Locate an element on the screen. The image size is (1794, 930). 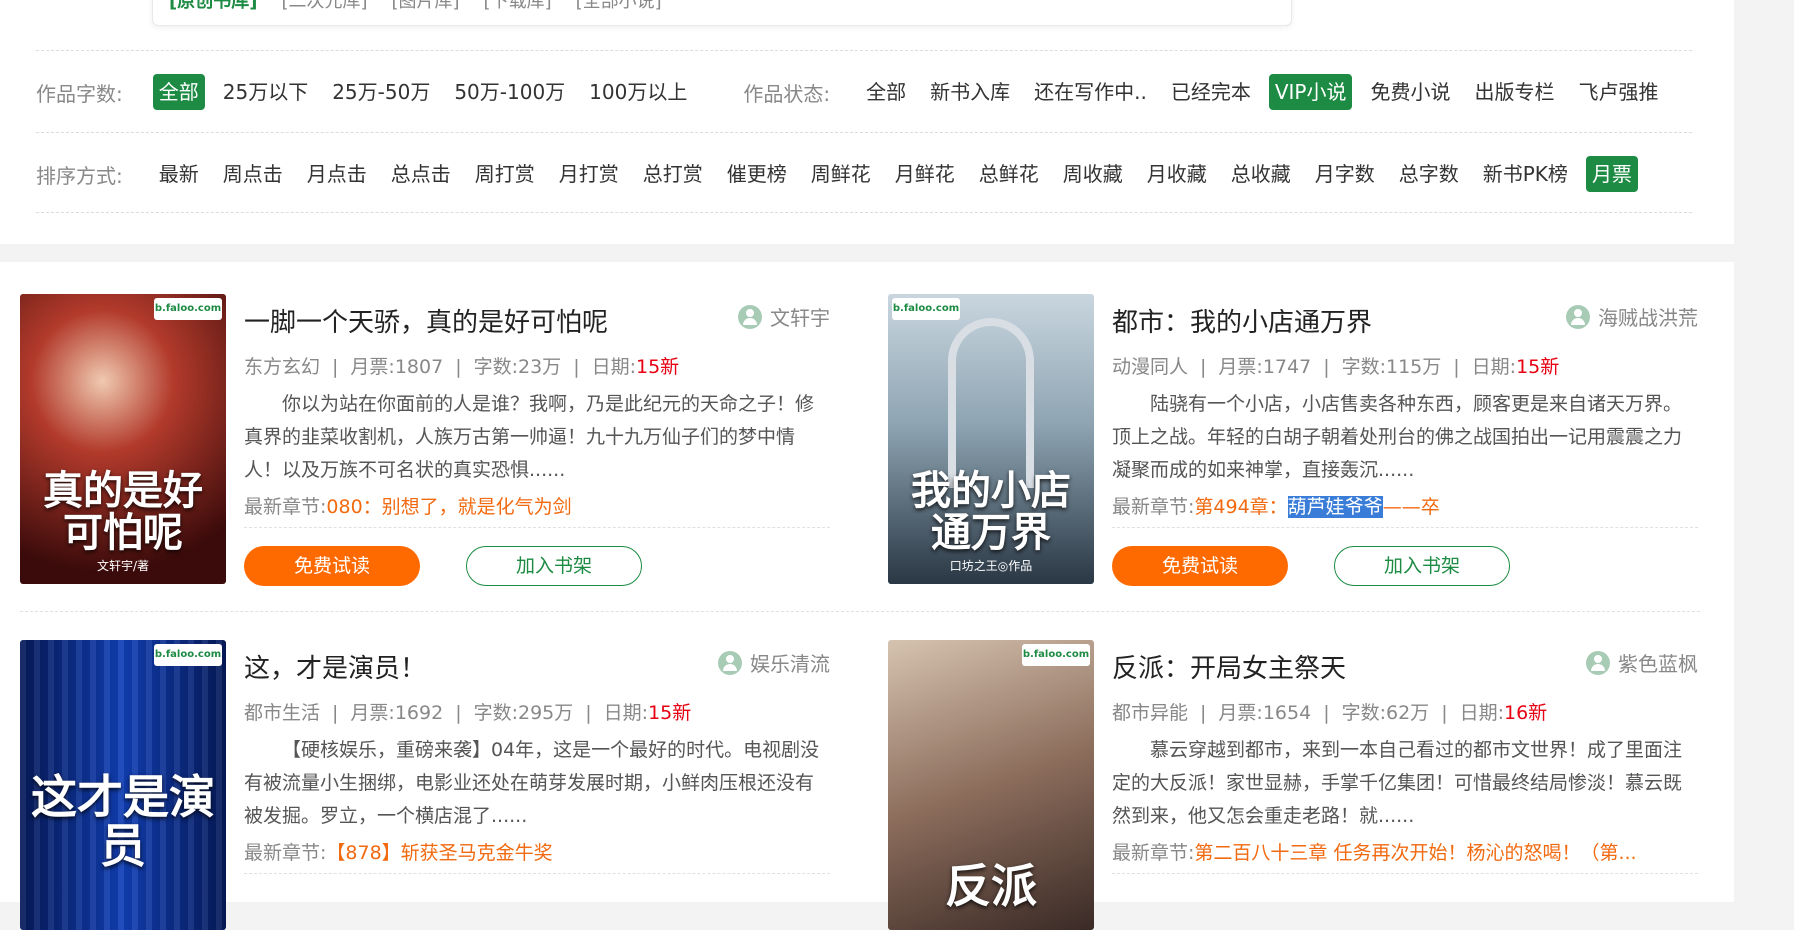
sort-urge-updates: 催更榜 is located at coordinates (757, 174).